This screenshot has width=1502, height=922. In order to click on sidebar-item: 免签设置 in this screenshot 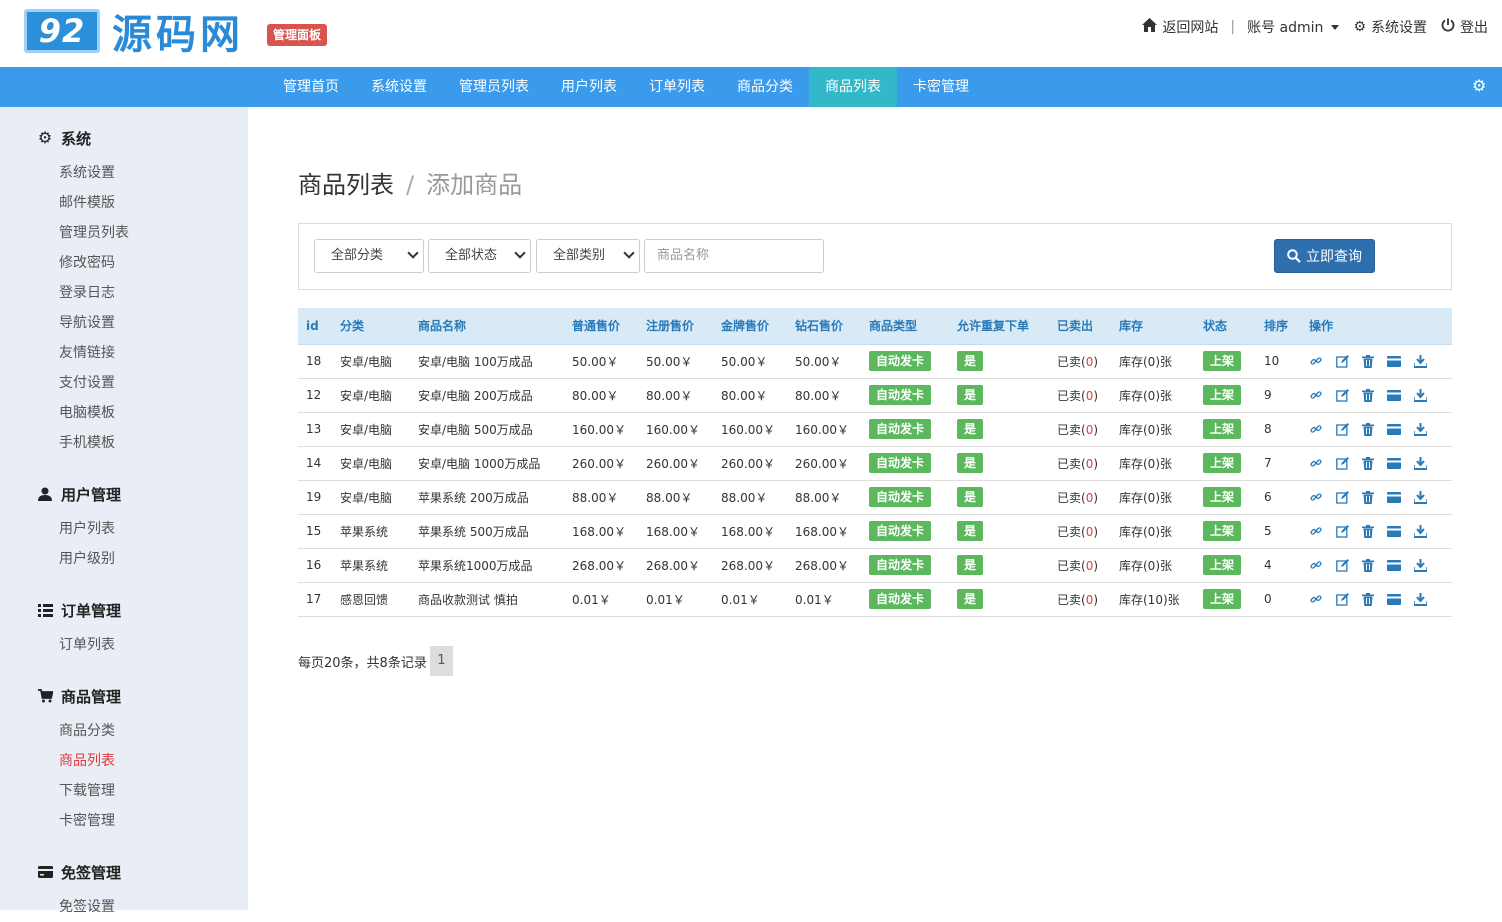, I will do `click(124, 907)`.